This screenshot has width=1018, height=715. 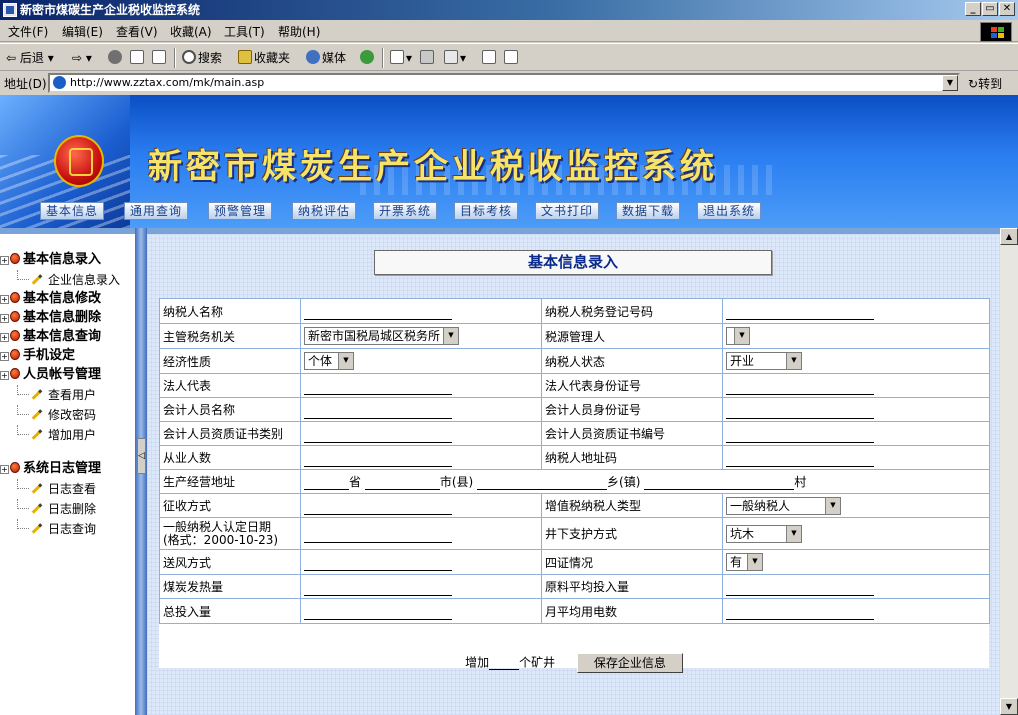 What do you see at coordinates (629, 663) in the screenshot?
I see `save-button: 保存企业信息` at bounding box center [629, 663].